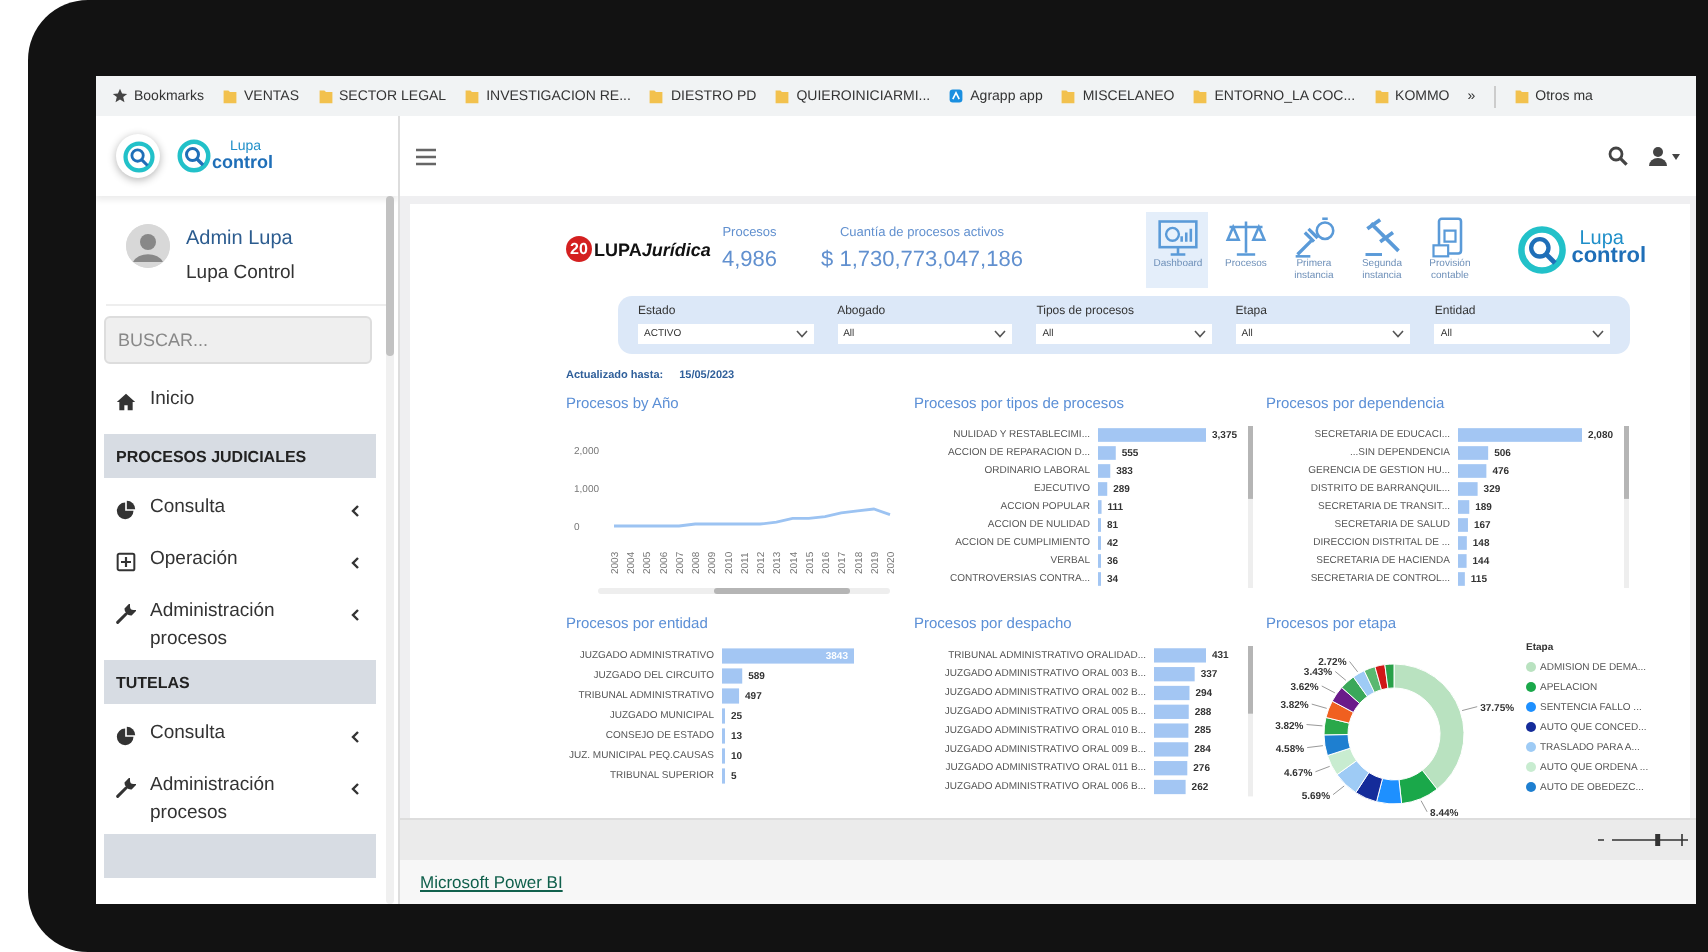  I want to click on user-menu-button, so click(1664, 156).